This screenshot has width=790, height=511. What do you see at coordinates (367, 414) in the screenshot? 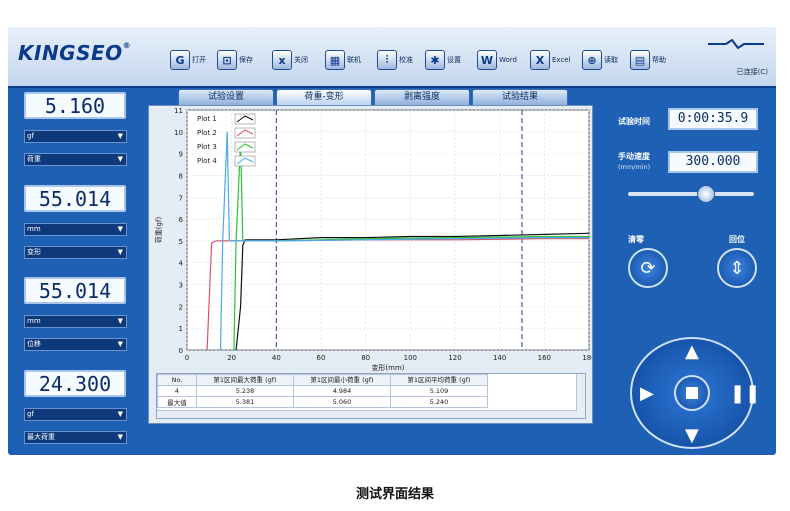
I see `horizontal-scrollbar` at bounding box center [367, 414].